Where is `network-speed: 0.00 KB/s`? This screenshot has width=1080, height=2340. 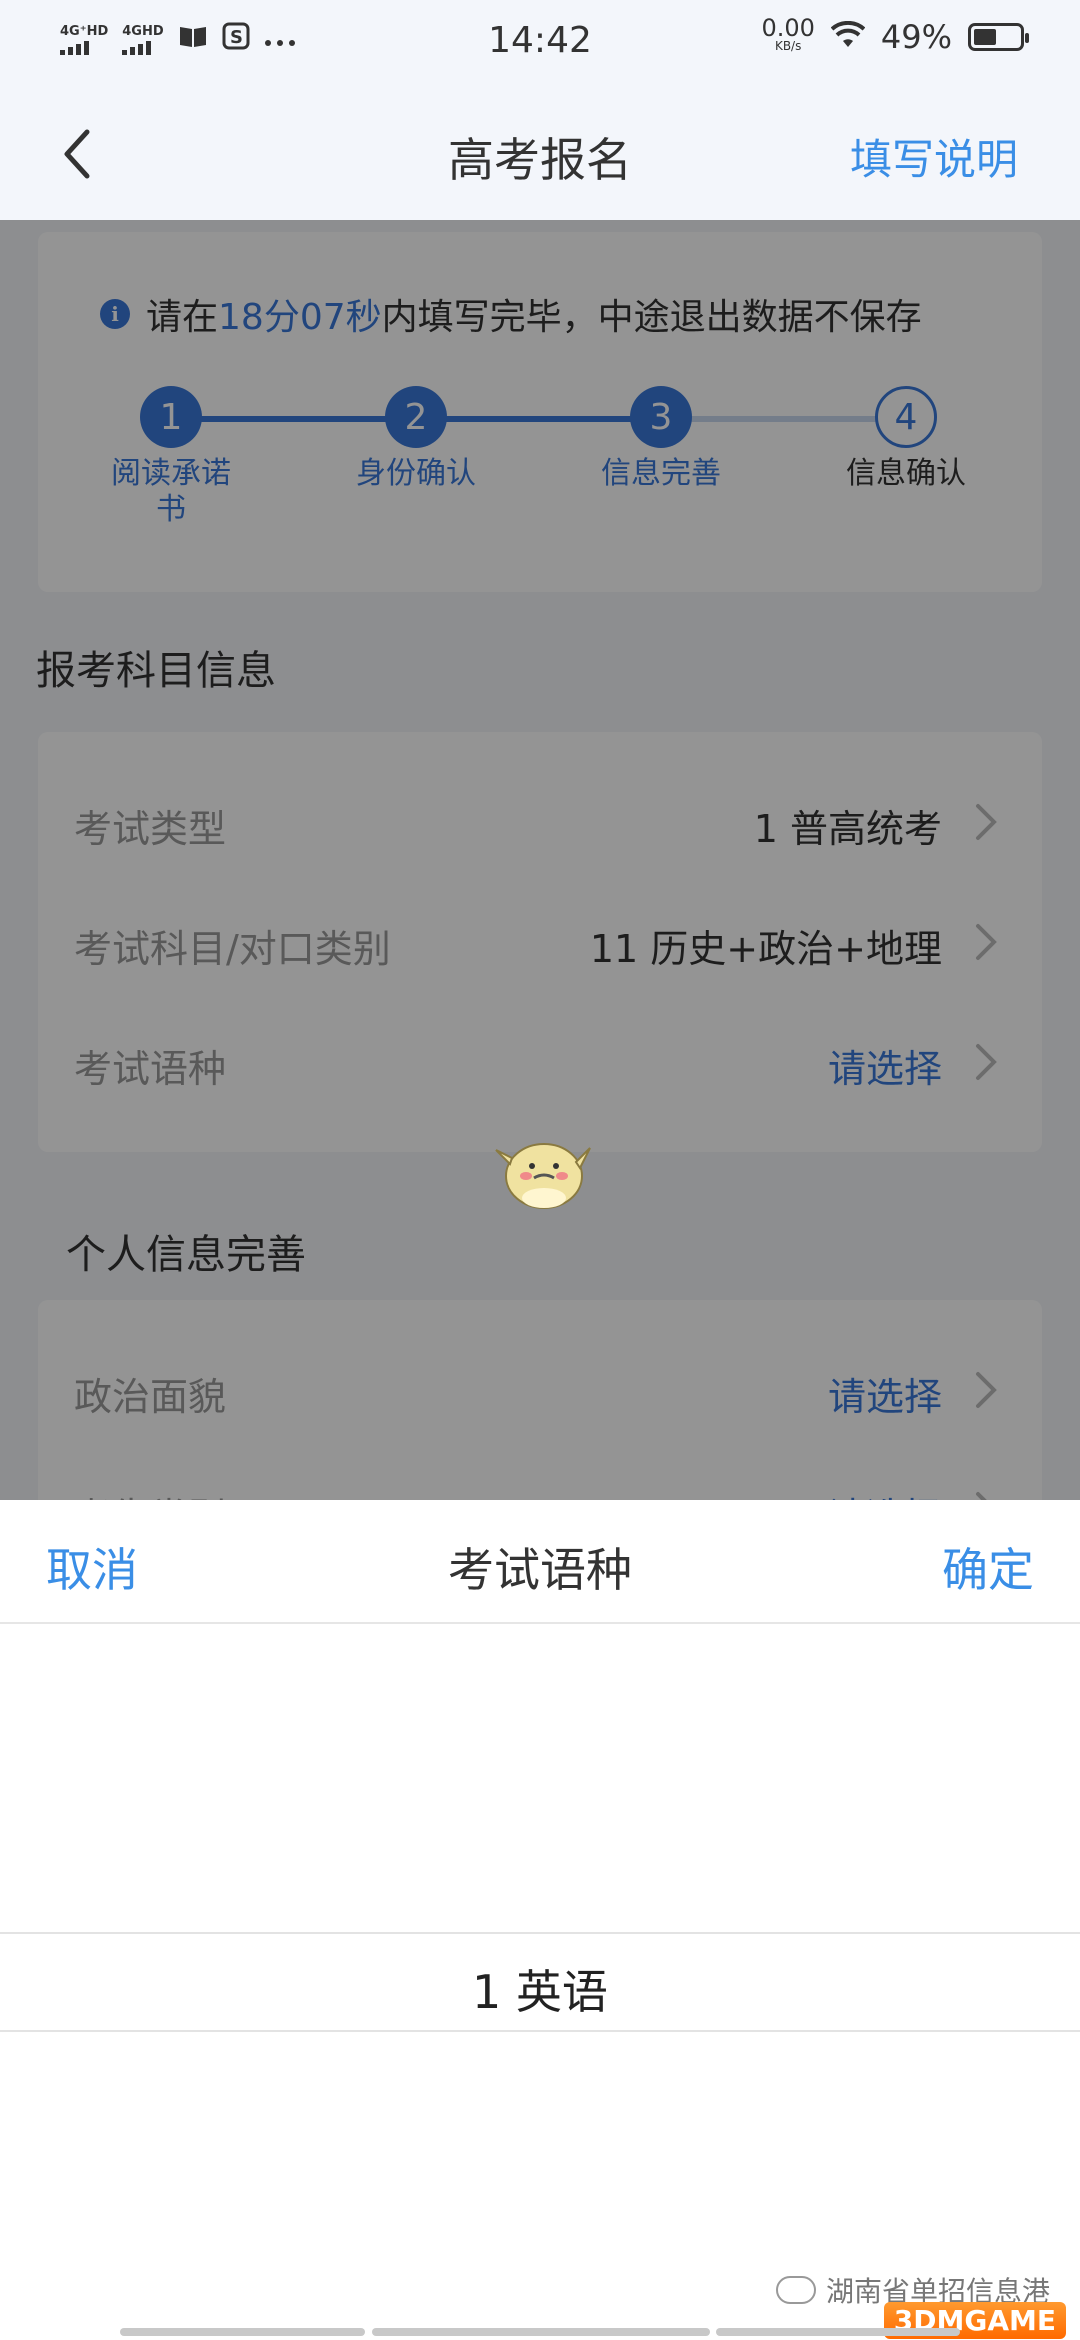
network-speed: 0.00 KB/s is located at coordinates (788, 34).